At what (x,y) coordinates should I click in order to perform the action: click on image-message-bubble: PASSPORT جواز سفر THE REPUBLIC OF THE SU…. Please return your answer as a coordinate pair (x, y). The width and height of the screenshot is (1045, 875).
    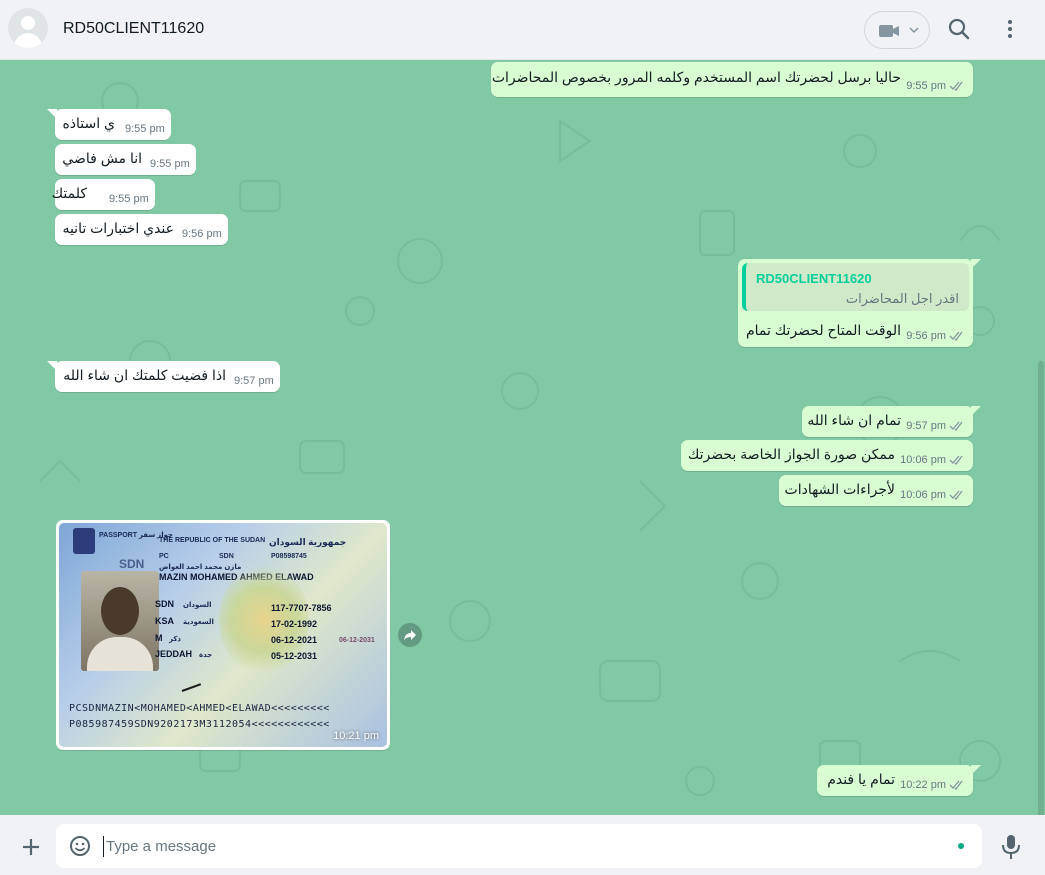
    Looking at the image, I should click on (223, 635).